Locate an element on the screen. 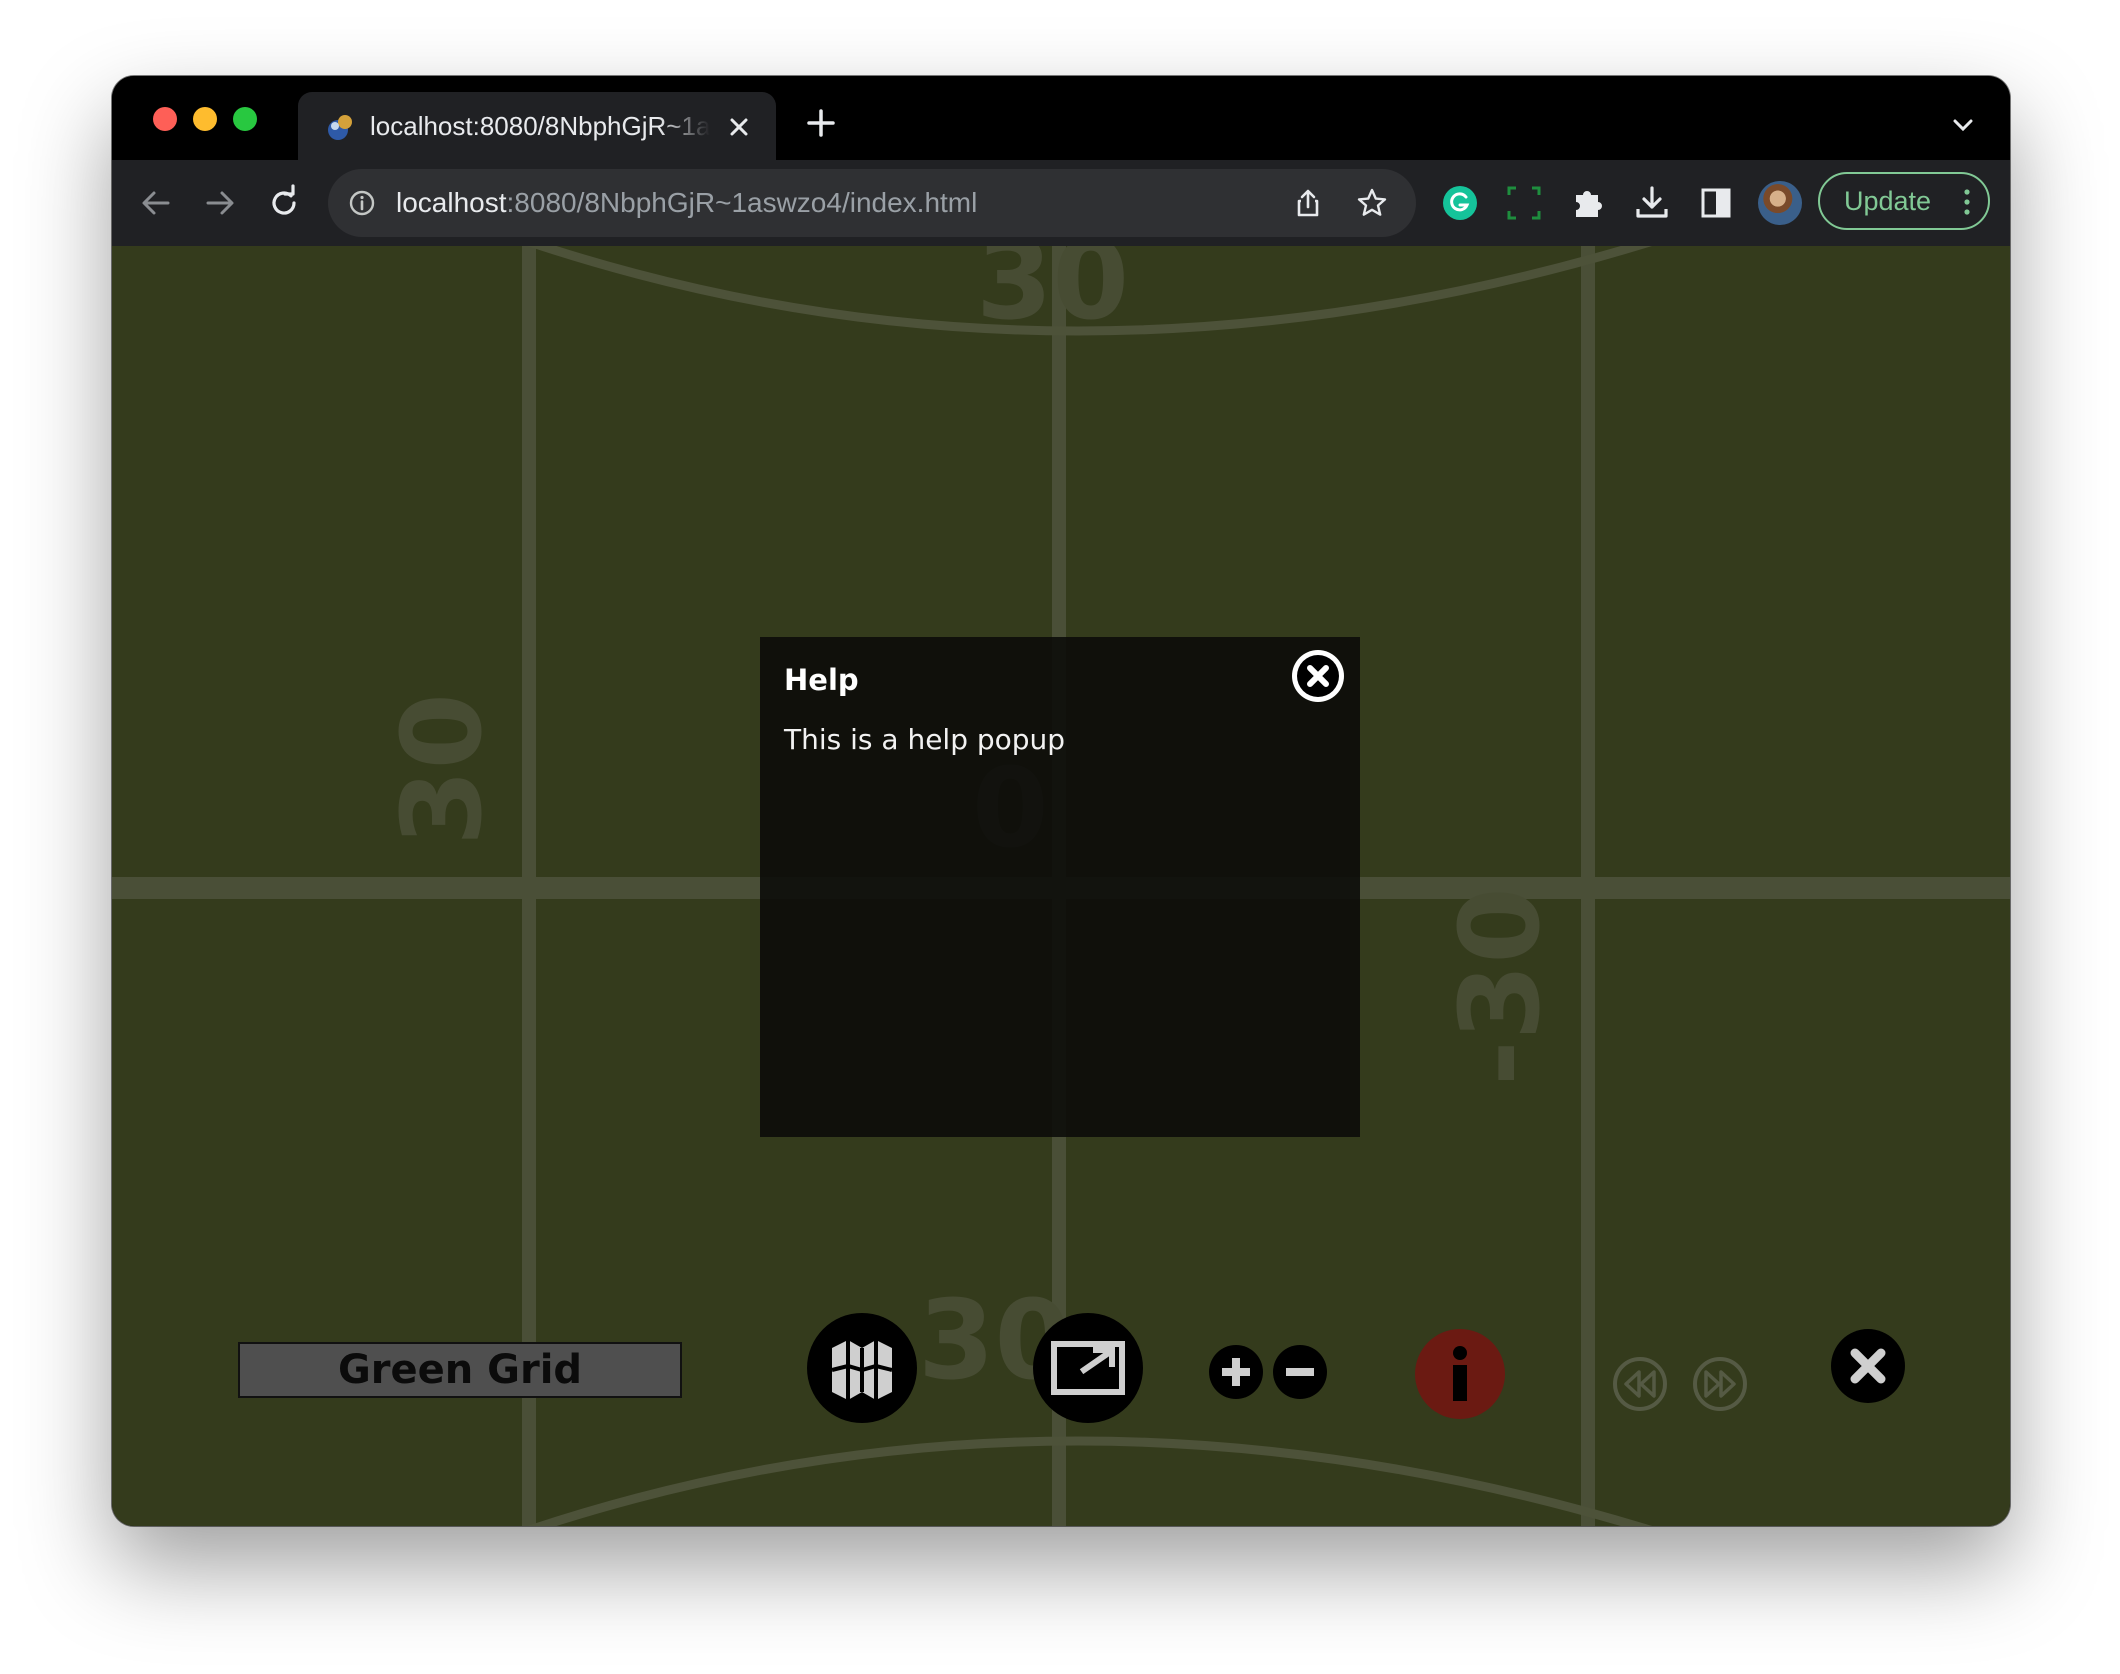  download-icon is located at coordinates (1652, 203).